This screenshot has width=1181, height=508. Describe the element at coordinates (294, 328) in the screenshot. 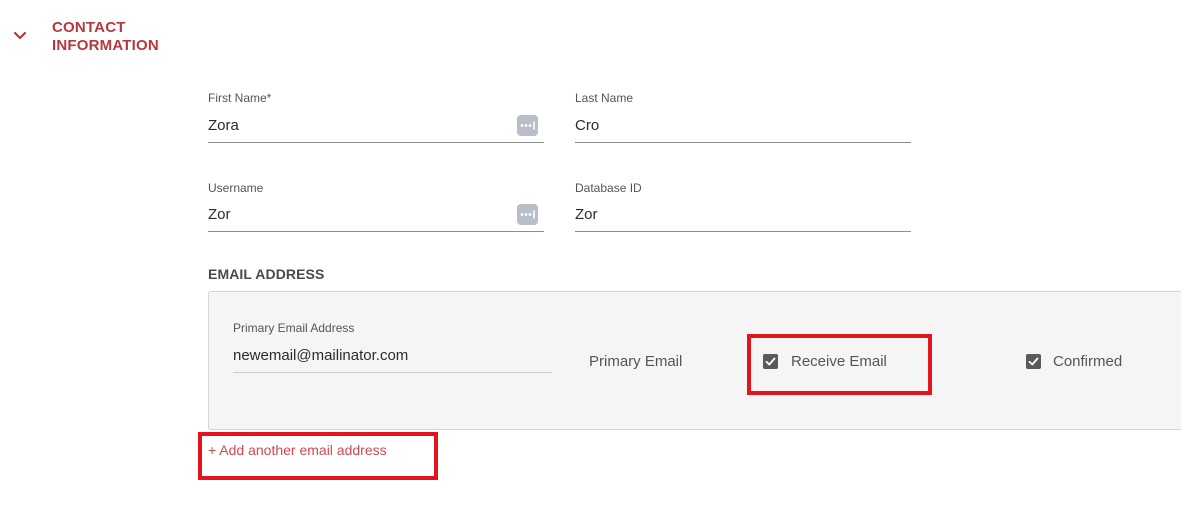

I see `primary-email-label: Primary Email Address` at that location.